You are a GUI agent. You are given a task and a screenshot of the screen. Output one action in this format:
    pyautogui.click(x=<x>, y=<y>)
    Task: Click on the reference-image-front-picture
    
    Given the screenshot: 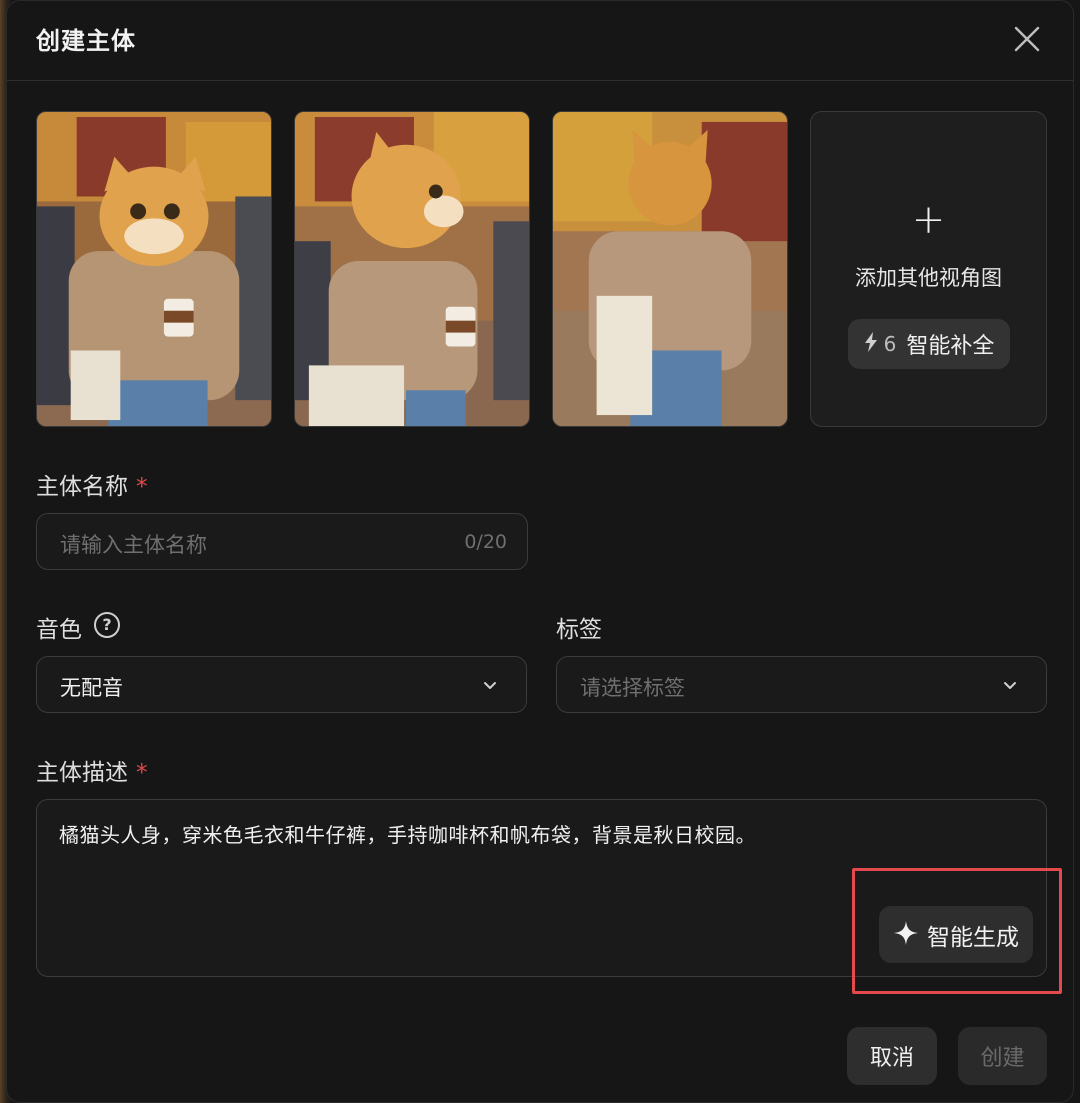 What is the action you would take?
    pyautogui.click(x=154, y=269)
    